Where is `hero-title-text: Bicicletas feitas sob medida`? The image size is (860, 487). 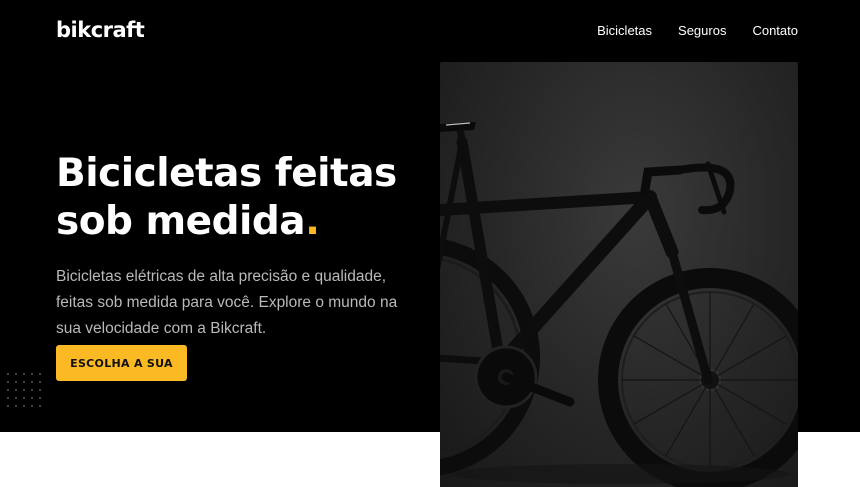
hero-title-text: Bicicletas feitas sob medida is located at coordinates (226, 197).